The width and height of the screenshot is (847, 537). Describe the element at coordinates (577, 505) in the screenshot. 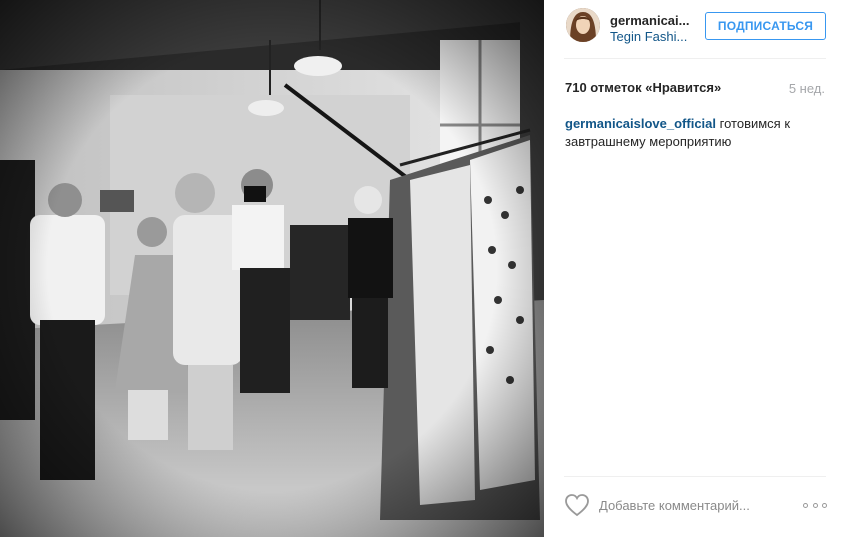

I see `heart-icon` at that location.